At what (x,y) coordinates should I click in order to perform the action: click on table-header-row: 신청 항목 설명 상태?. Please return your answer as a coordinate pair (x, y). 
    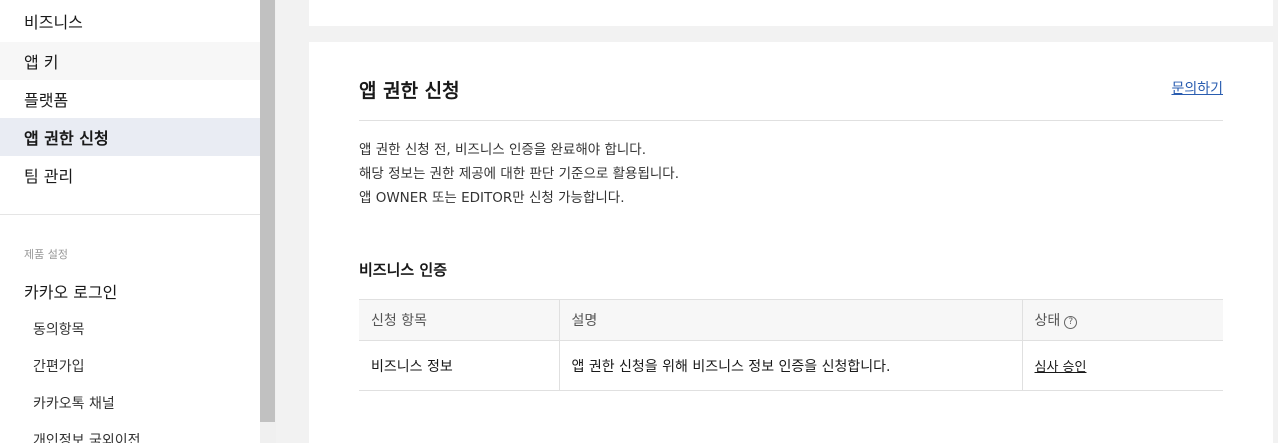
    Looking at the image, I should click on (791, 320).